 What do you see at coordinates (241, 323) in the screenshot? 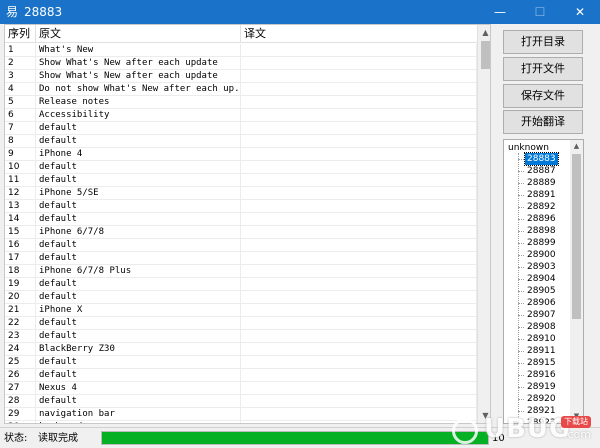
I see `table-row: 22 default` at bounding box center [241, 323].